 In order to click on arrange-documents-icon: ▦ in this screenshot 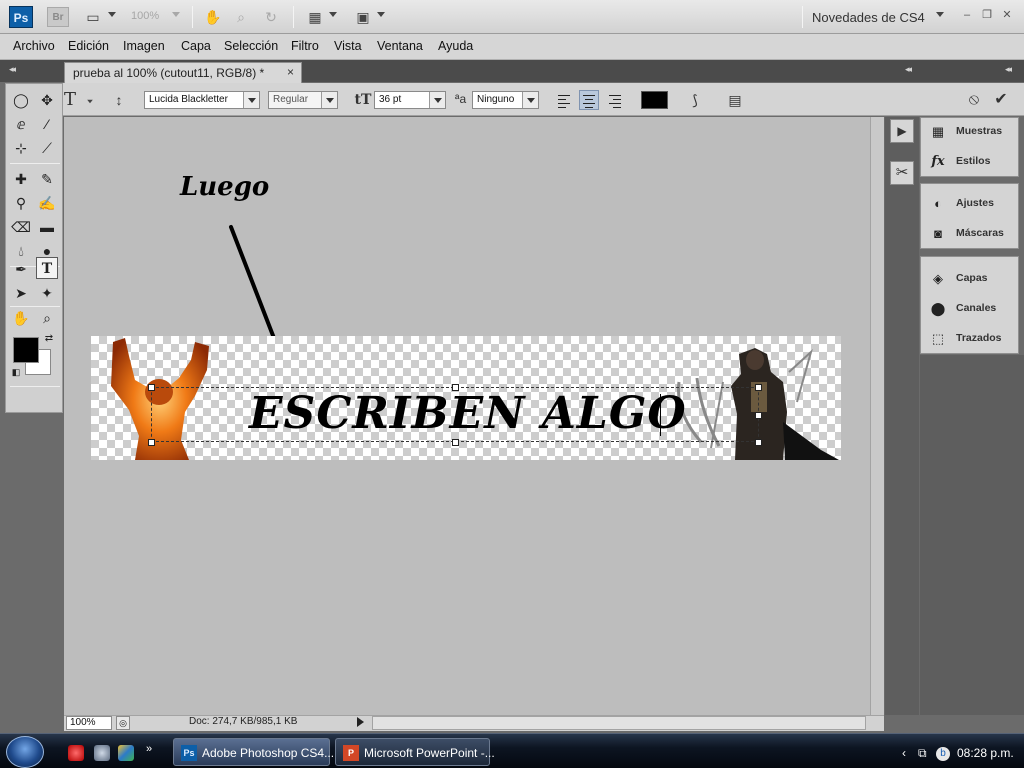, I will do `click(315, 17)`.